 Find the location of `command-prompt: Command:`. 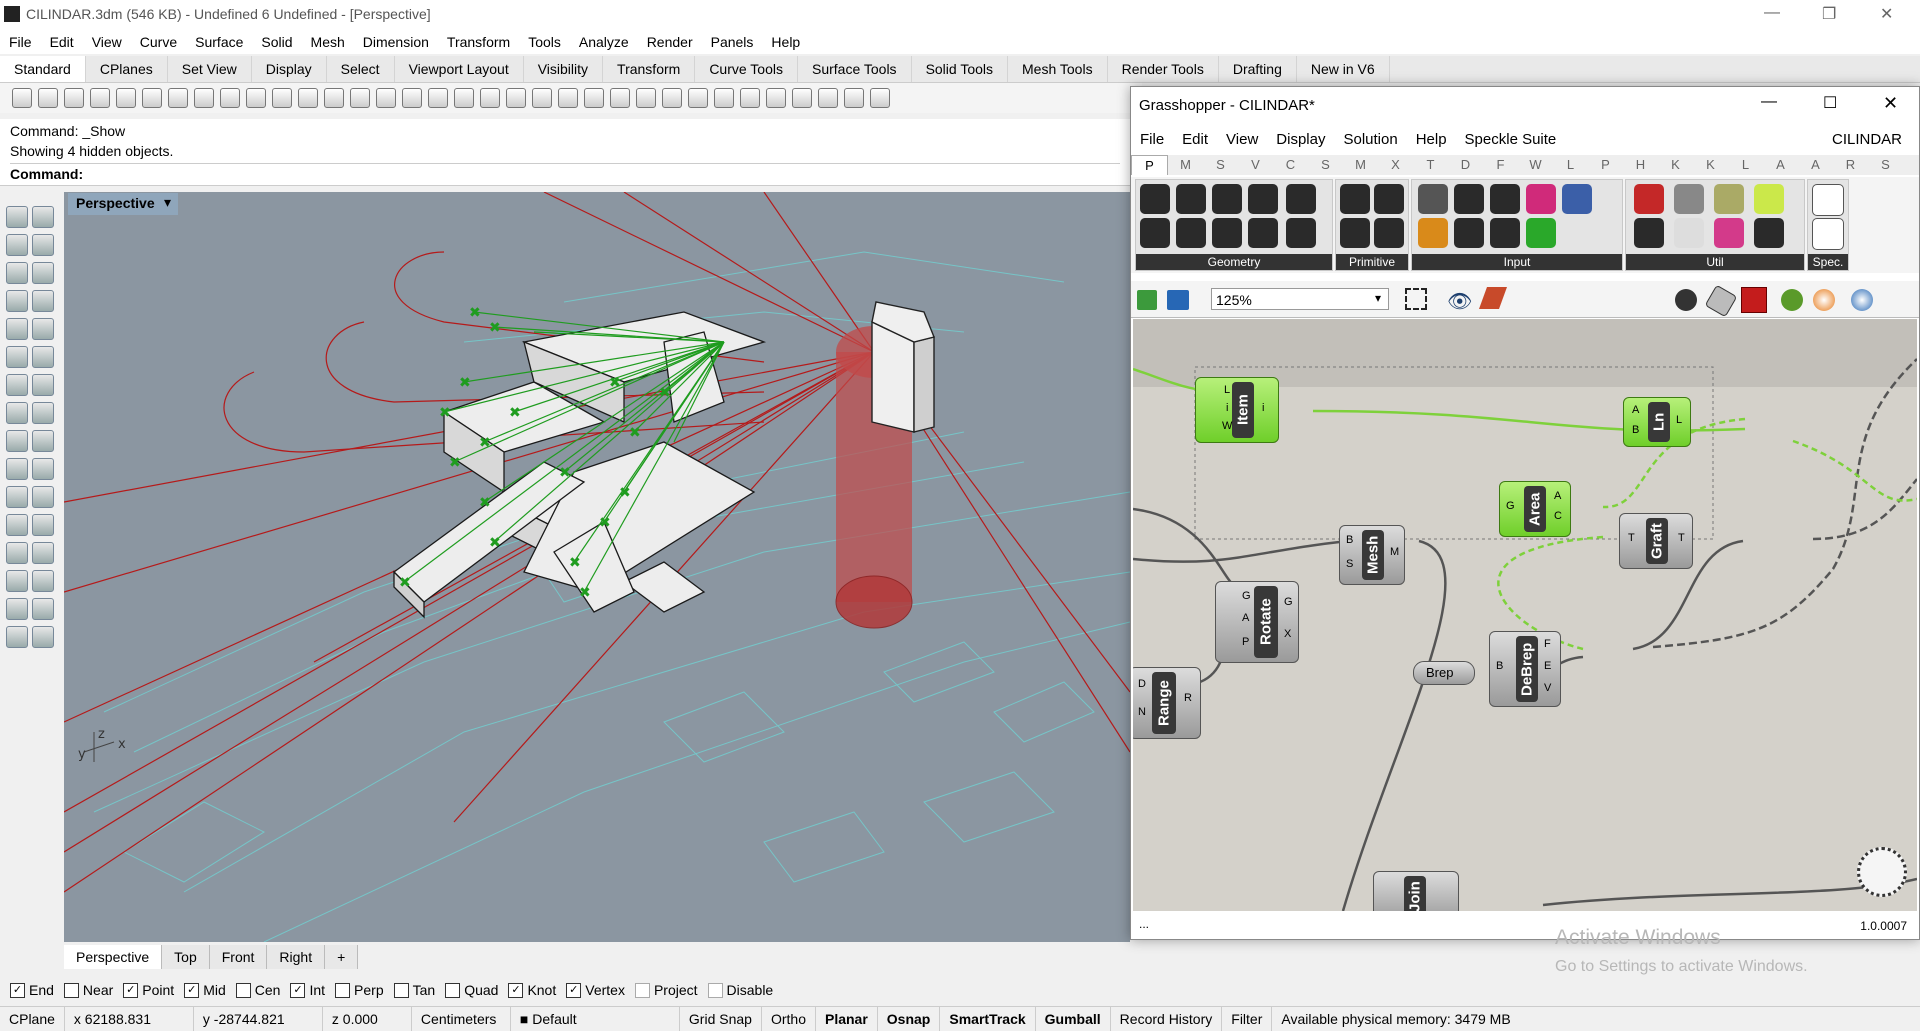

command-prompt: Command: is located at coordinates (565, 172).